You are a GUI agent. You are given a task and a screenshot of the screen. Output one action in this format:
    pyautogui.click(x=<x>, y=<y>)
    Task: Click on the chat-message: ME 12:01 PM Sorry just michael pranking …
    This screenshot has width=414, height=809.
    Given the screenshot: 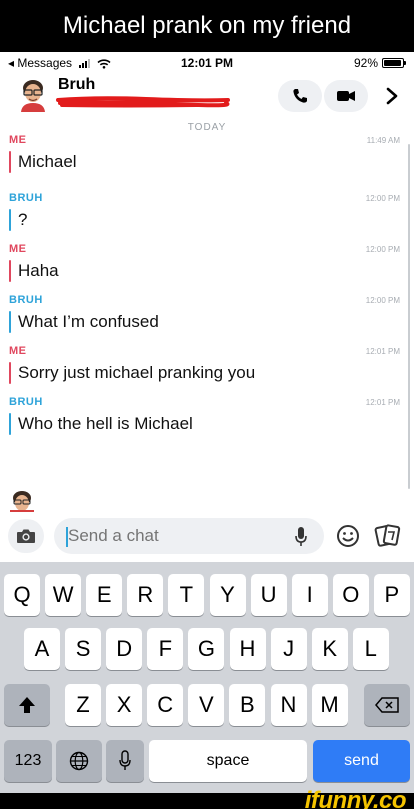 What is the action you would take?
    pyautogui.click(x=207, y=369)
    